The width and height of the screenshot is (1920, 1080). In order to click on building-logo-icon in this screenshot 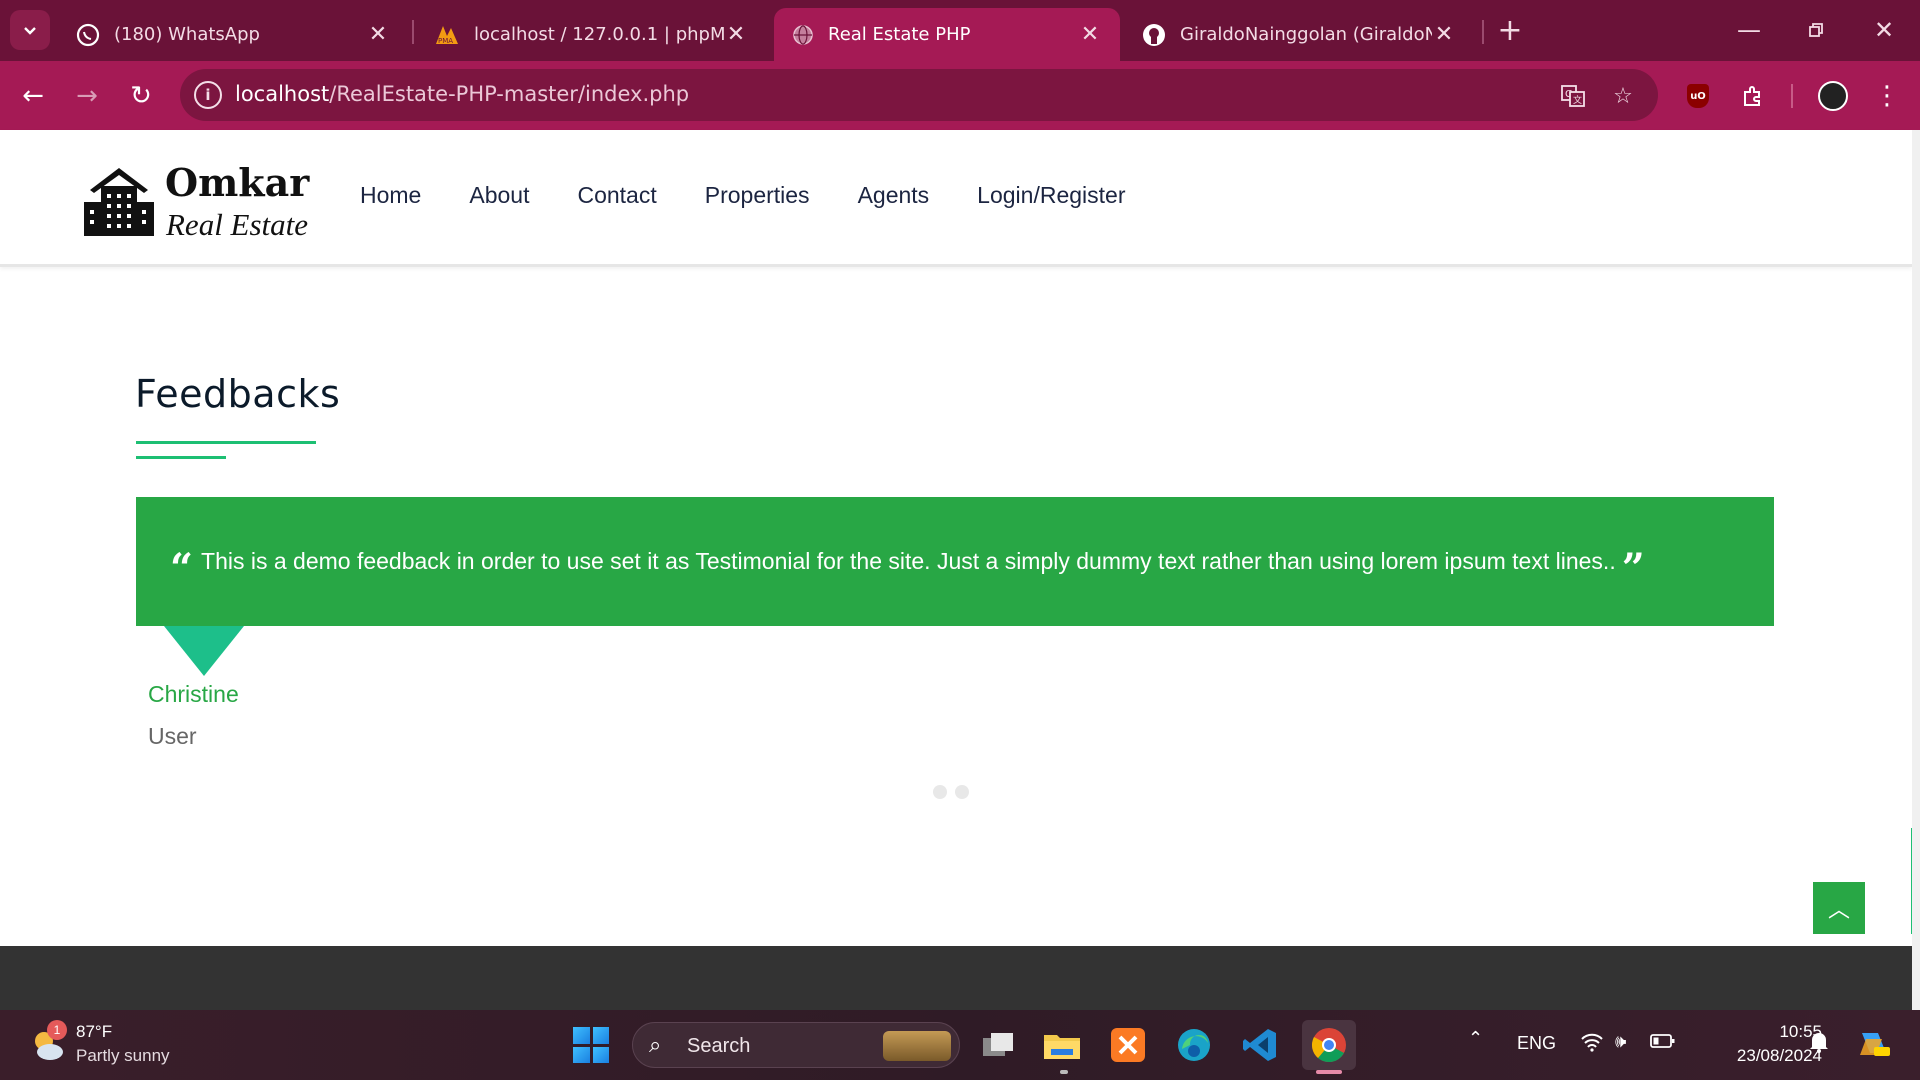, I will do `click(119, 200)`.